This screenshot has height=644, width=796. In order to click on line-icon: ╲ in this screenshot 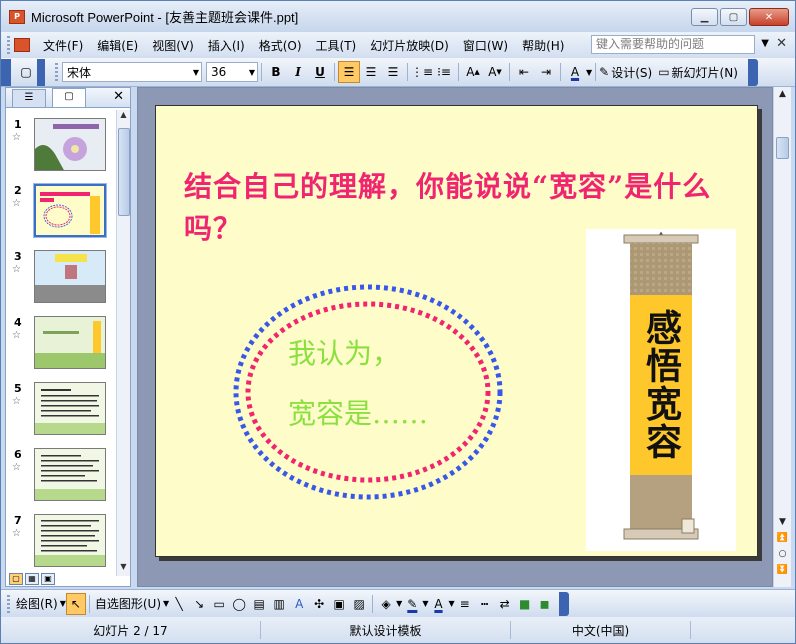, I will do `click(179, 604)`.